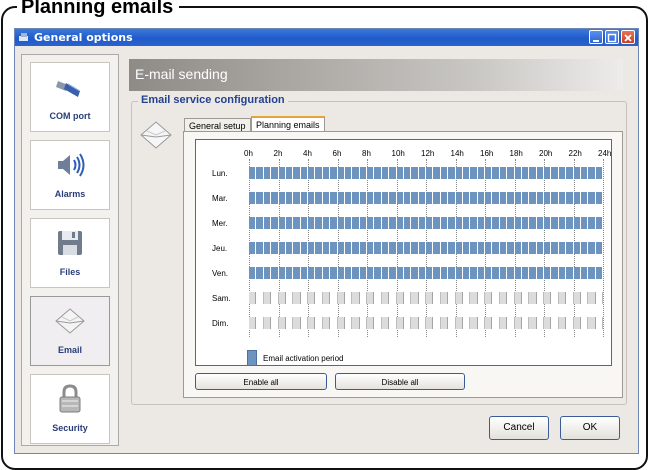 This screenshot has height=470, width=649. What do you see at coordinates (70, 97) in the screenshot?
I see `sidebar-item-com-port: COM port` at bounding box center [70, 97].